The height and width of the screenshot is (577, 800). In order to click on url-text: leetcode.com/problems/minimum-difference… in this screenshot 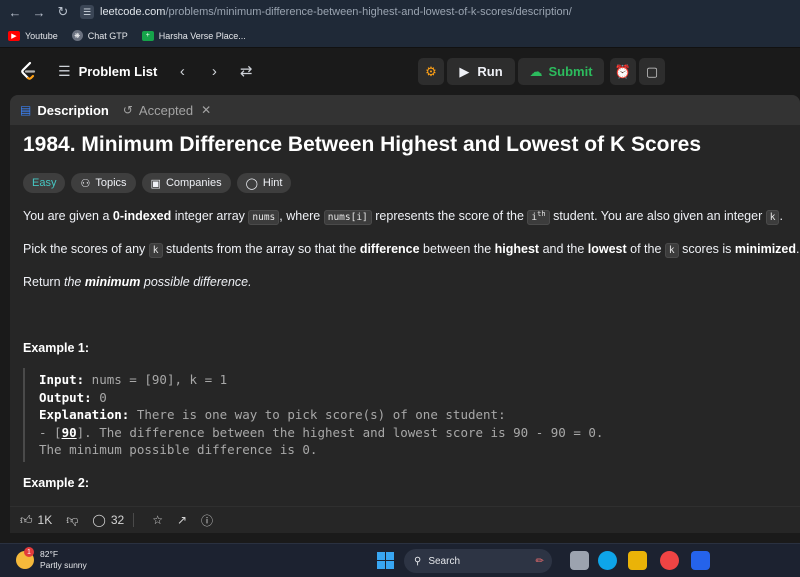, I will do `click(336, 12)`.